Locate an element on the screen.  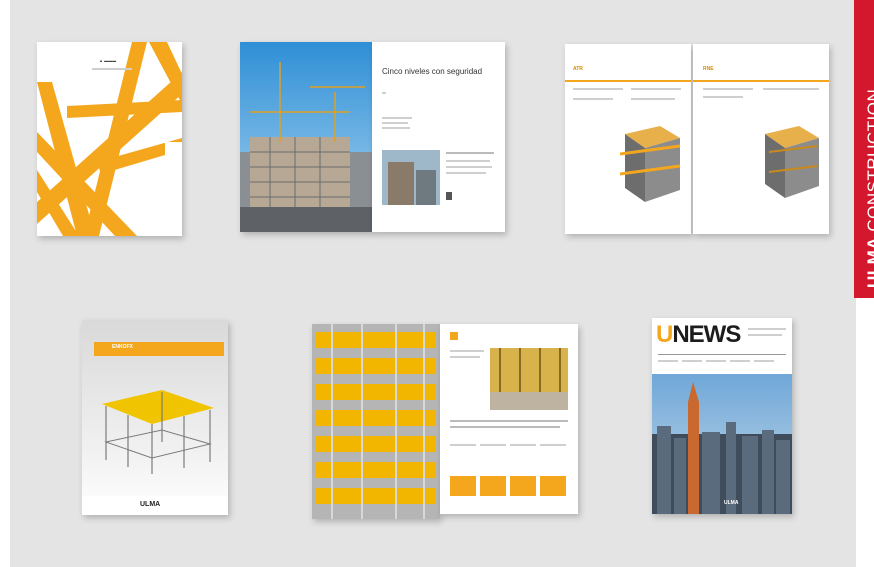
section-marker is located at coordinates (454, 336).